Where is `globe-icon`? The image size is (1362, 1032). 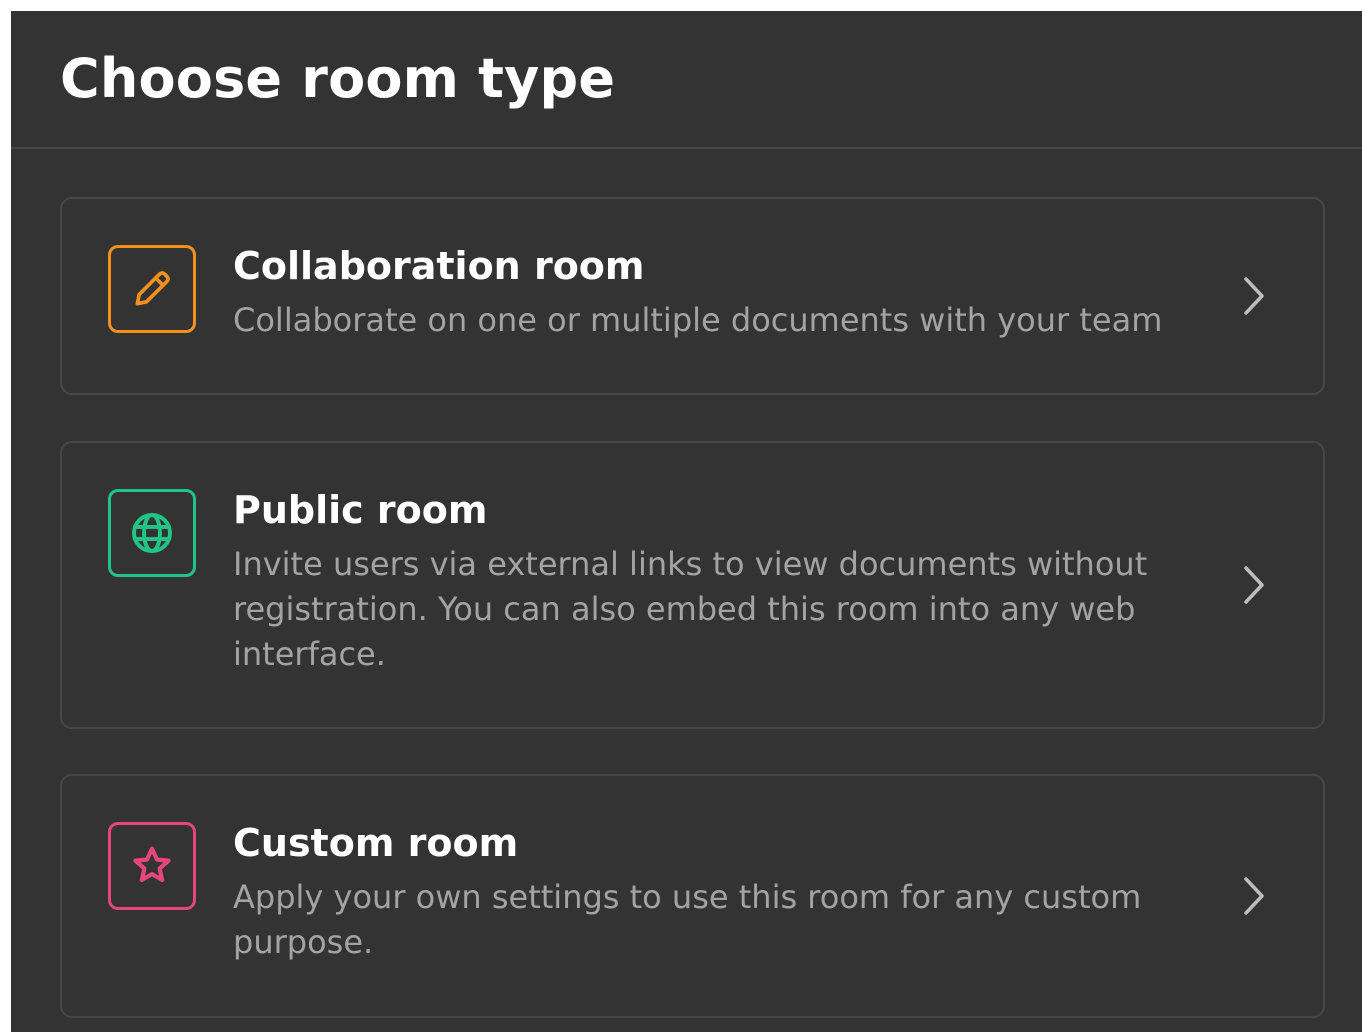 globe-icon is located at coordinates (152, 533).